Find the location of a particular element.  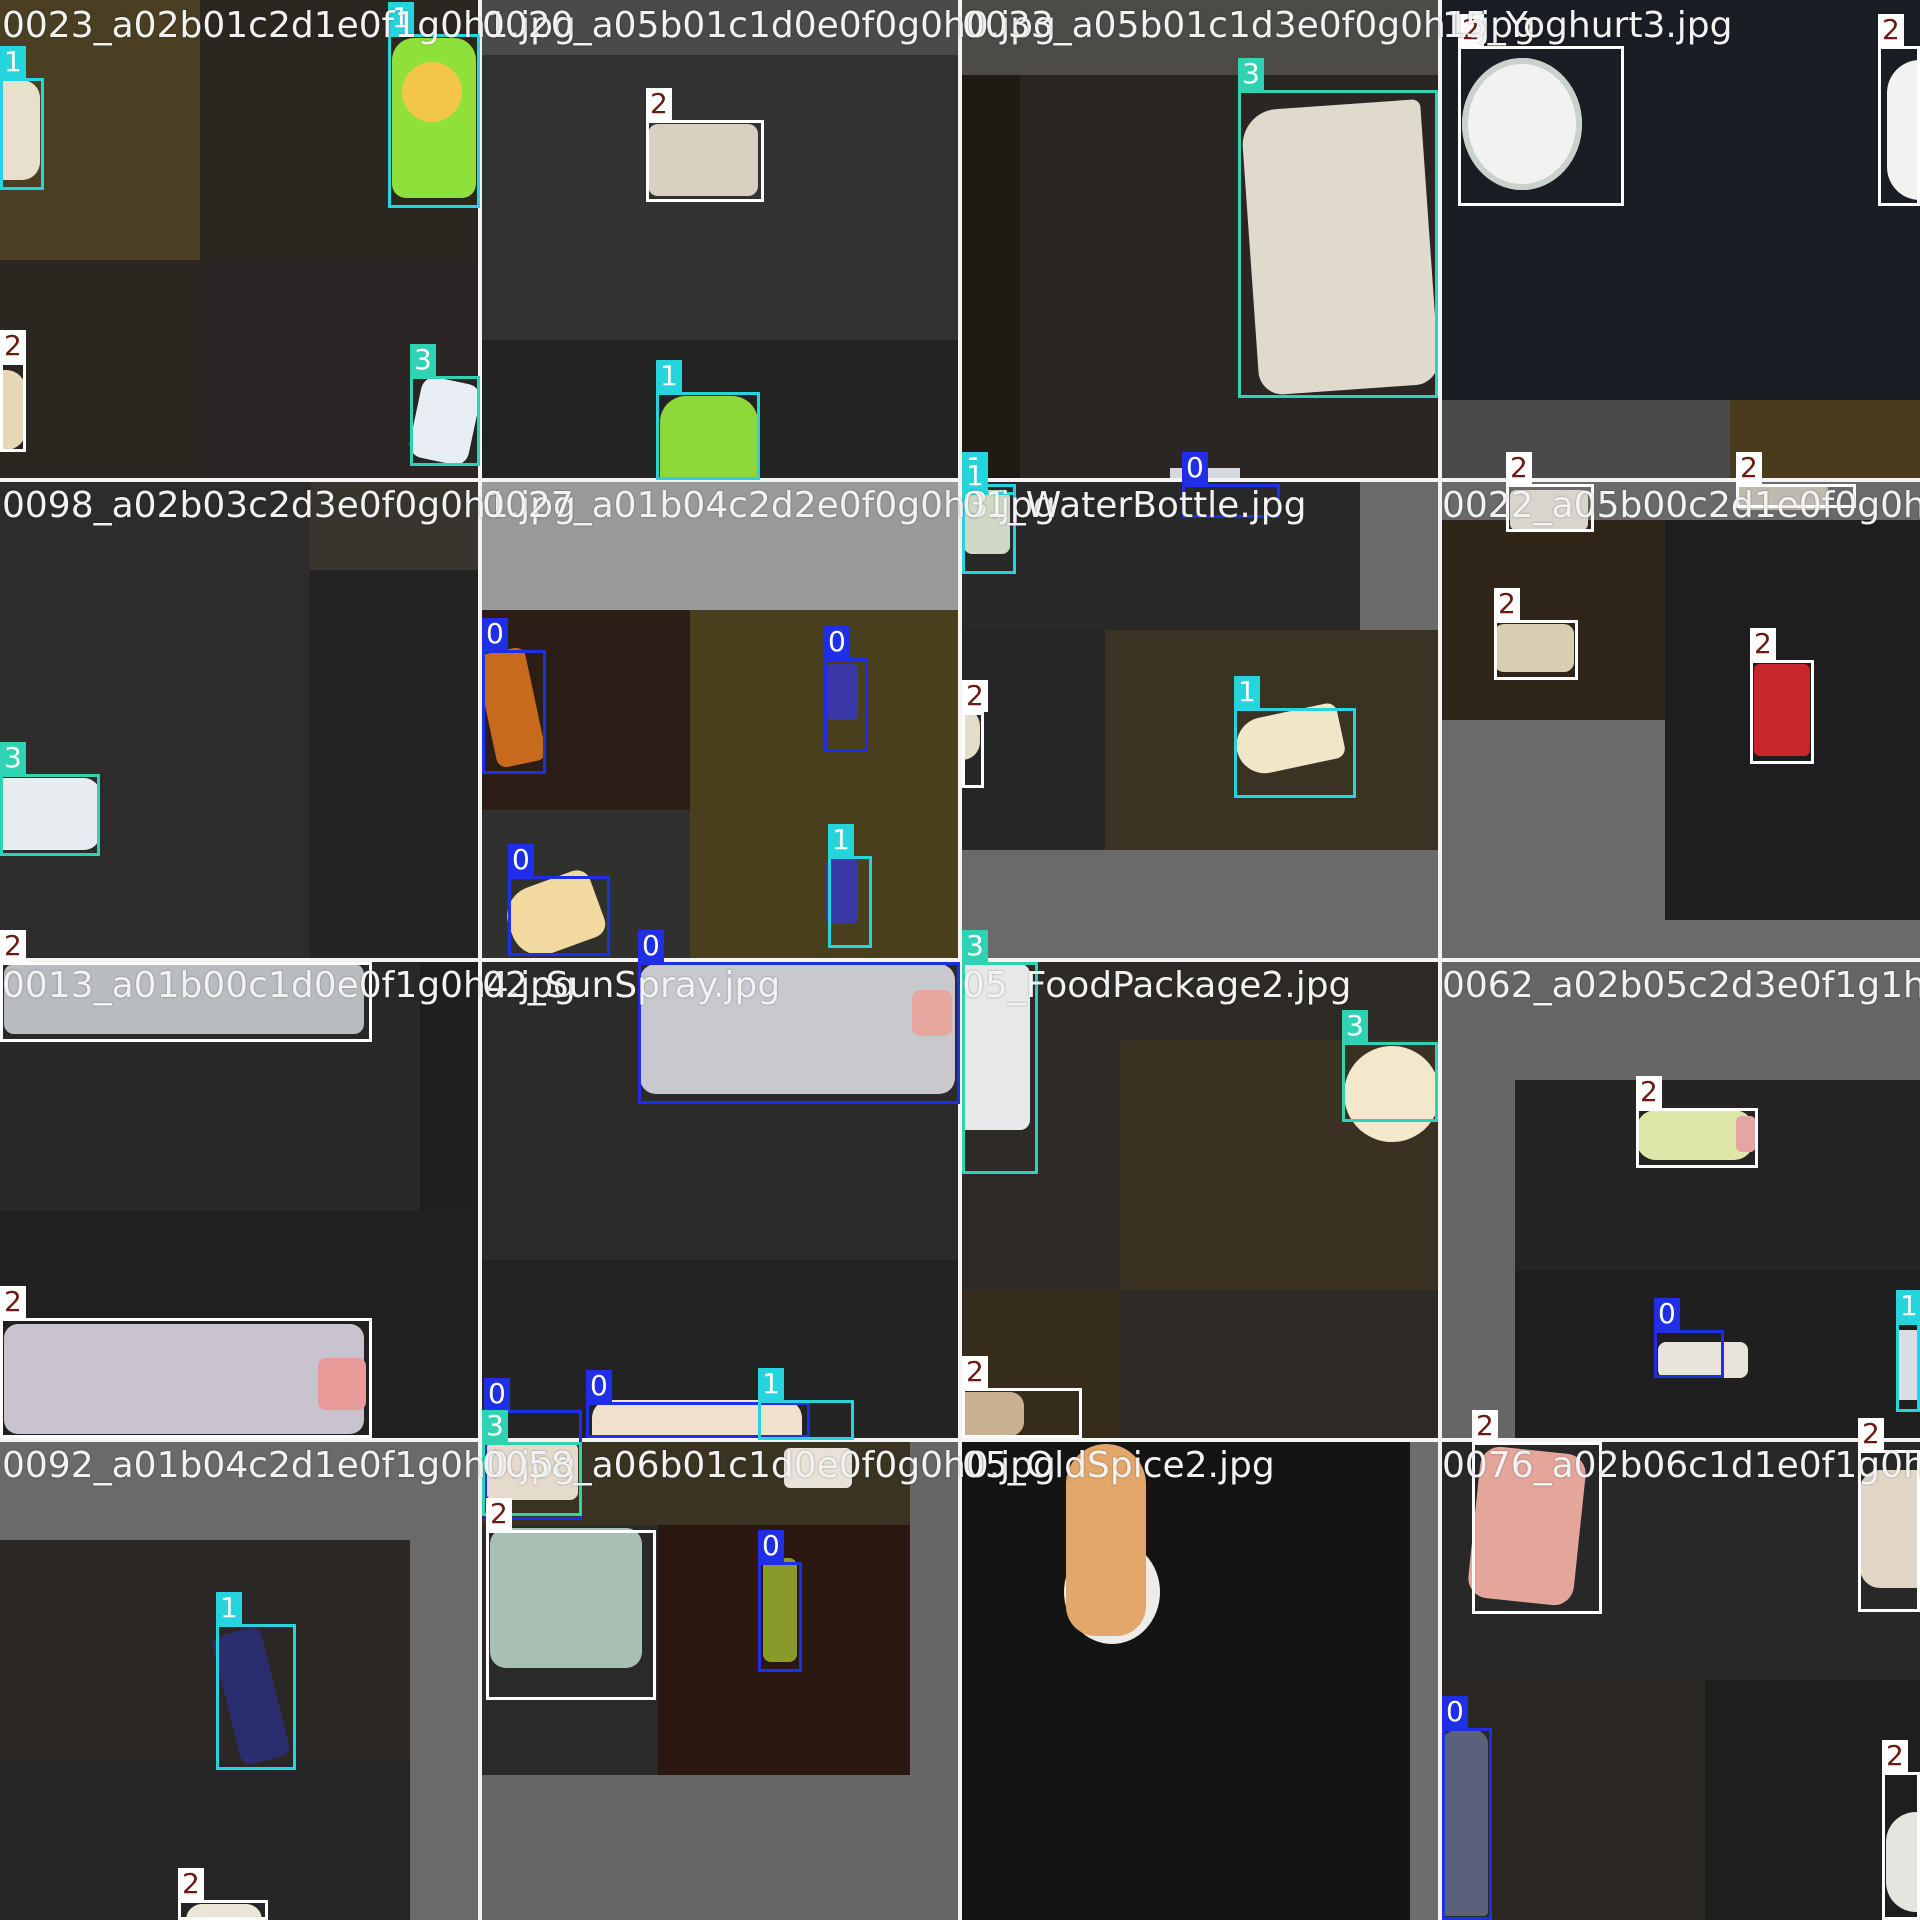

bottle-piece is located at coordinates (1909, 1365).